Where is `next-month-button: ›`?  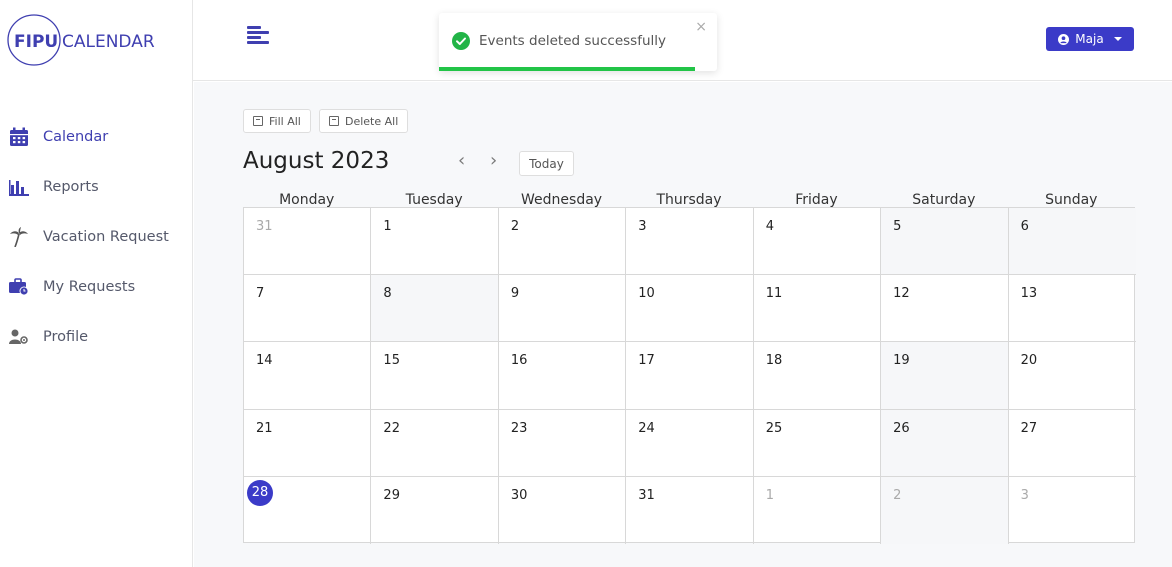
next-month-button: › is located at coordinates (493, 160).